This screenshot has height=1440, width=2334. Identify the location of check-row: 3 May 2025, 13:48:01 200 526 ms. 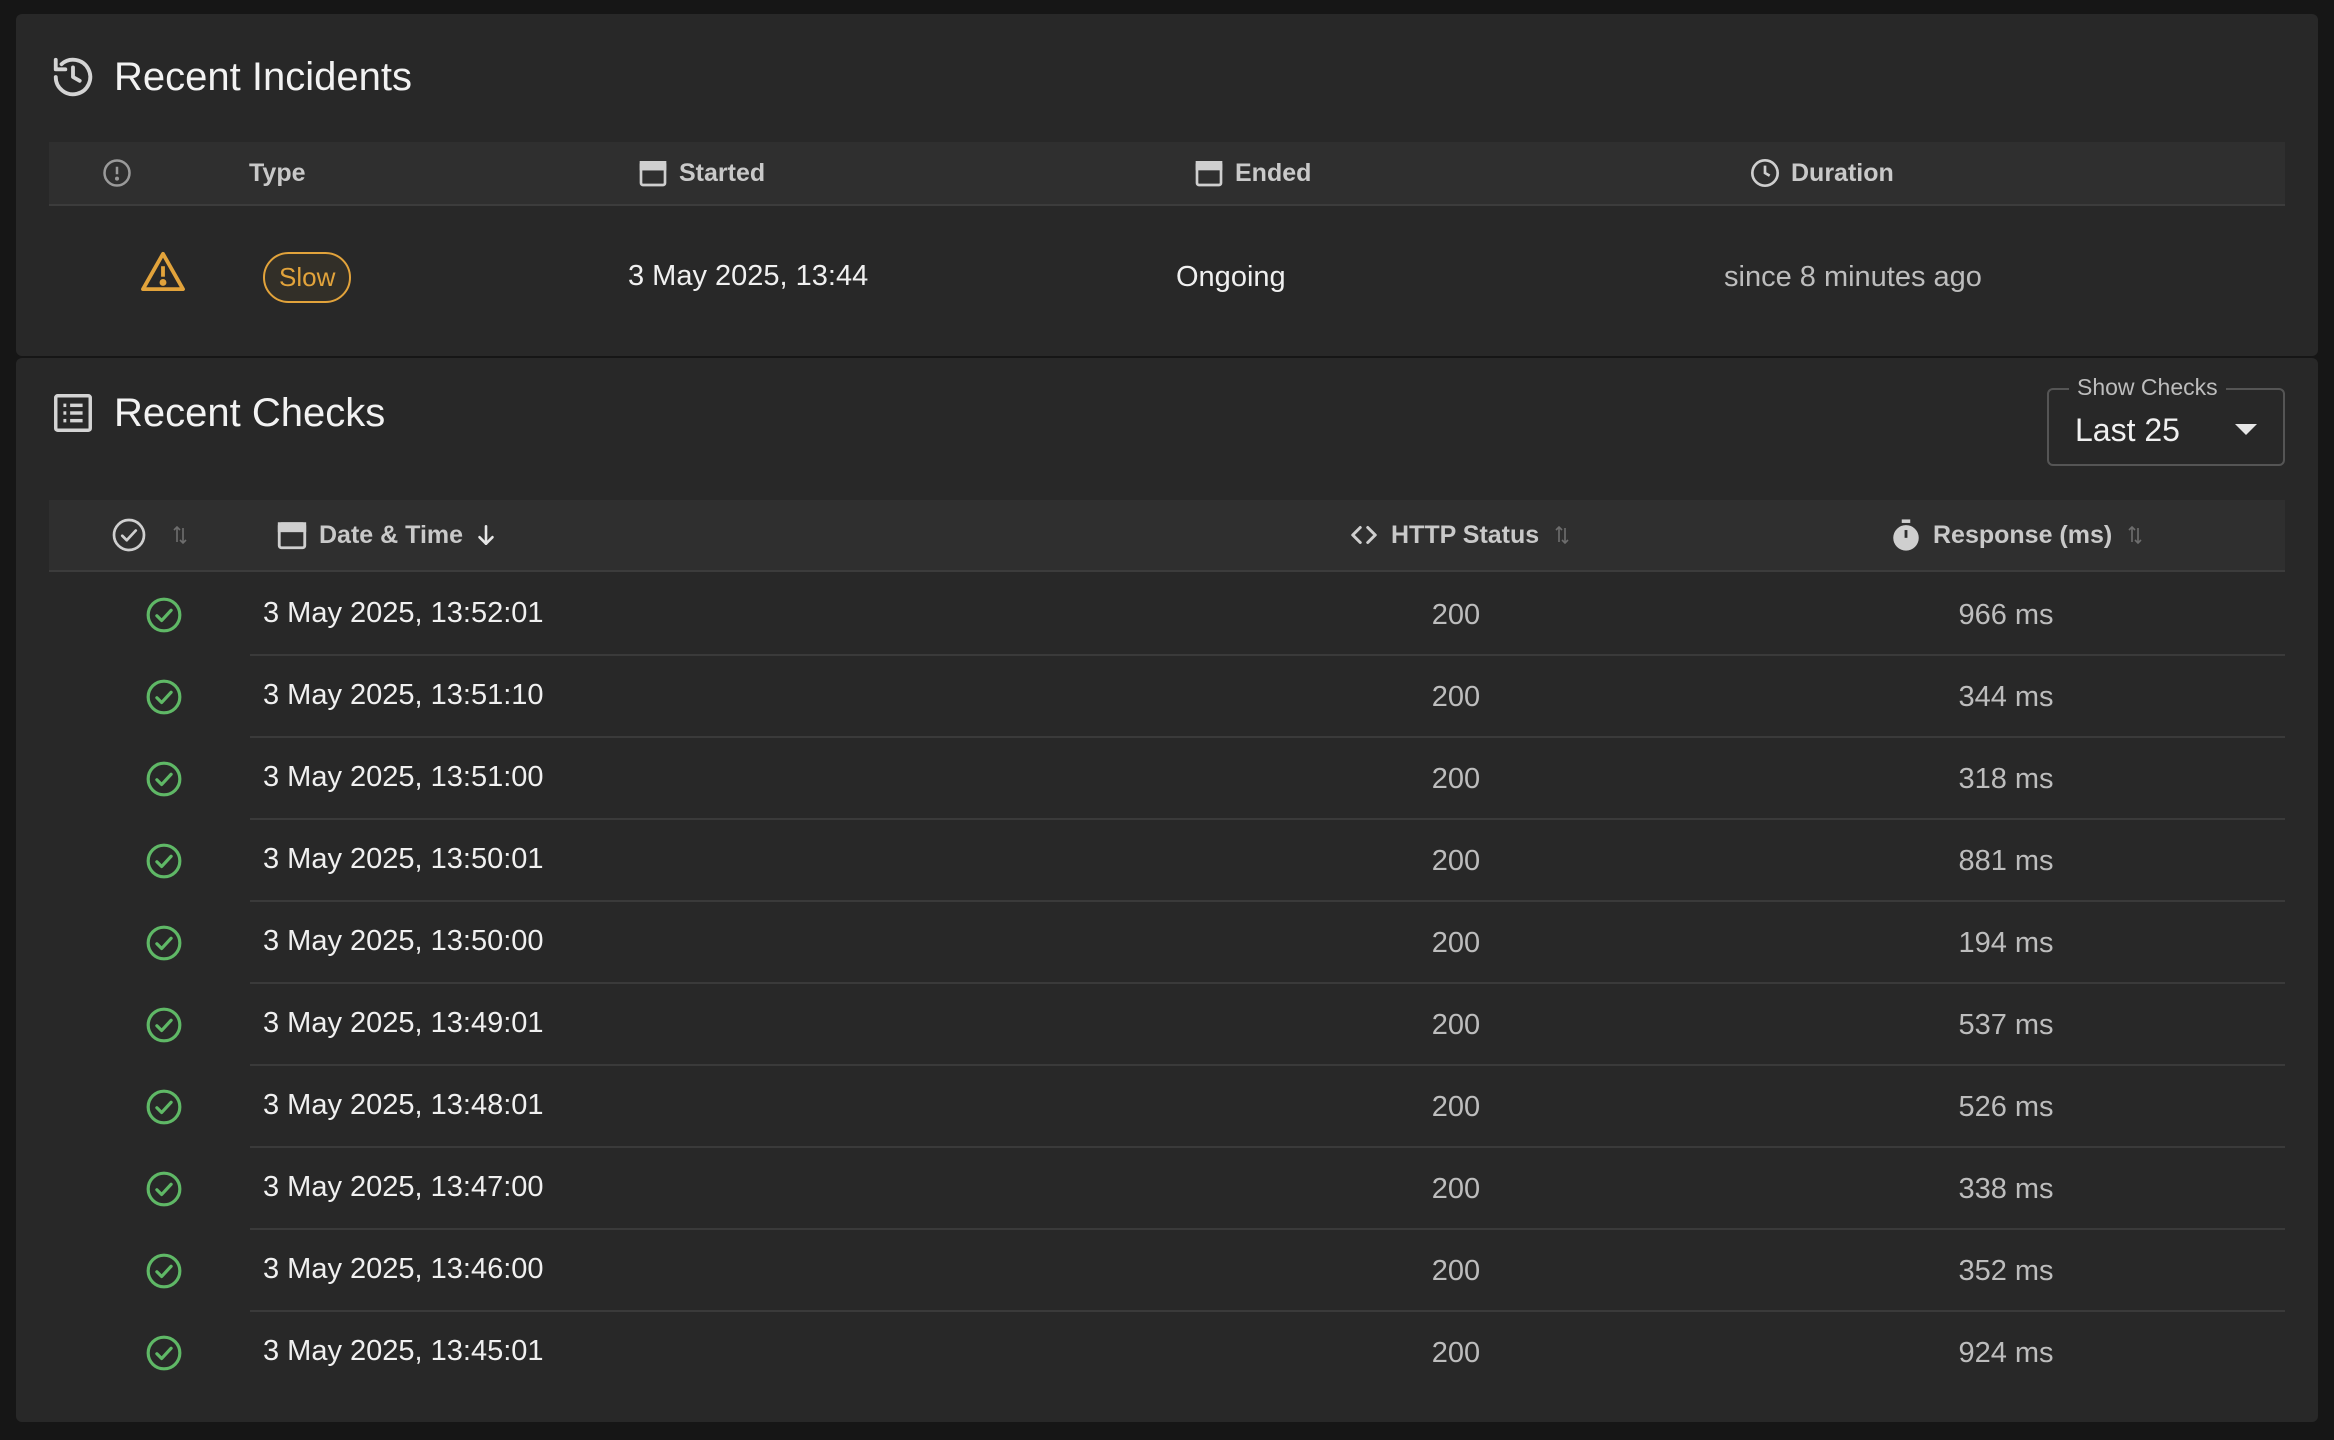
(1150, 1107).